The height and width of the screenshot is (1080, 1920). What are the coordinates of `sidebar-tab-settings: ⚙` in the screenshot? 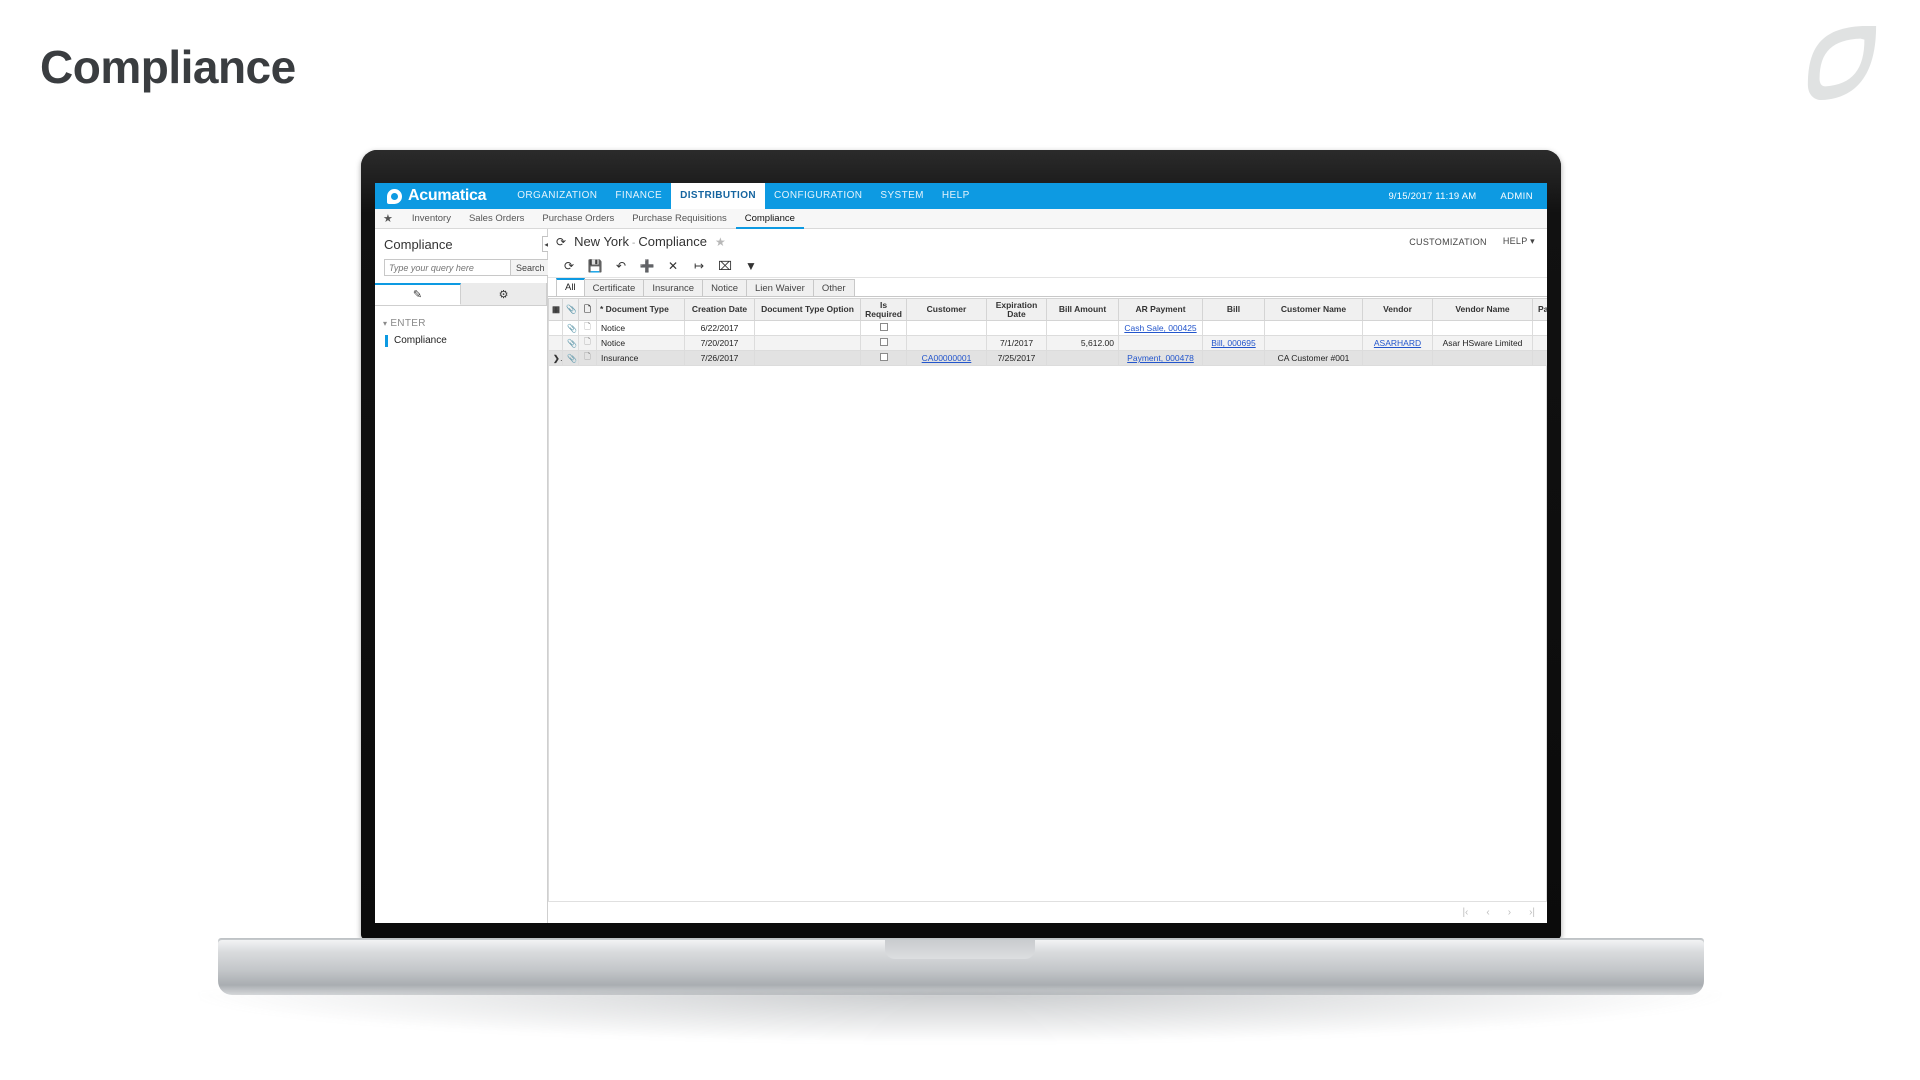 It's located at (504, 294).